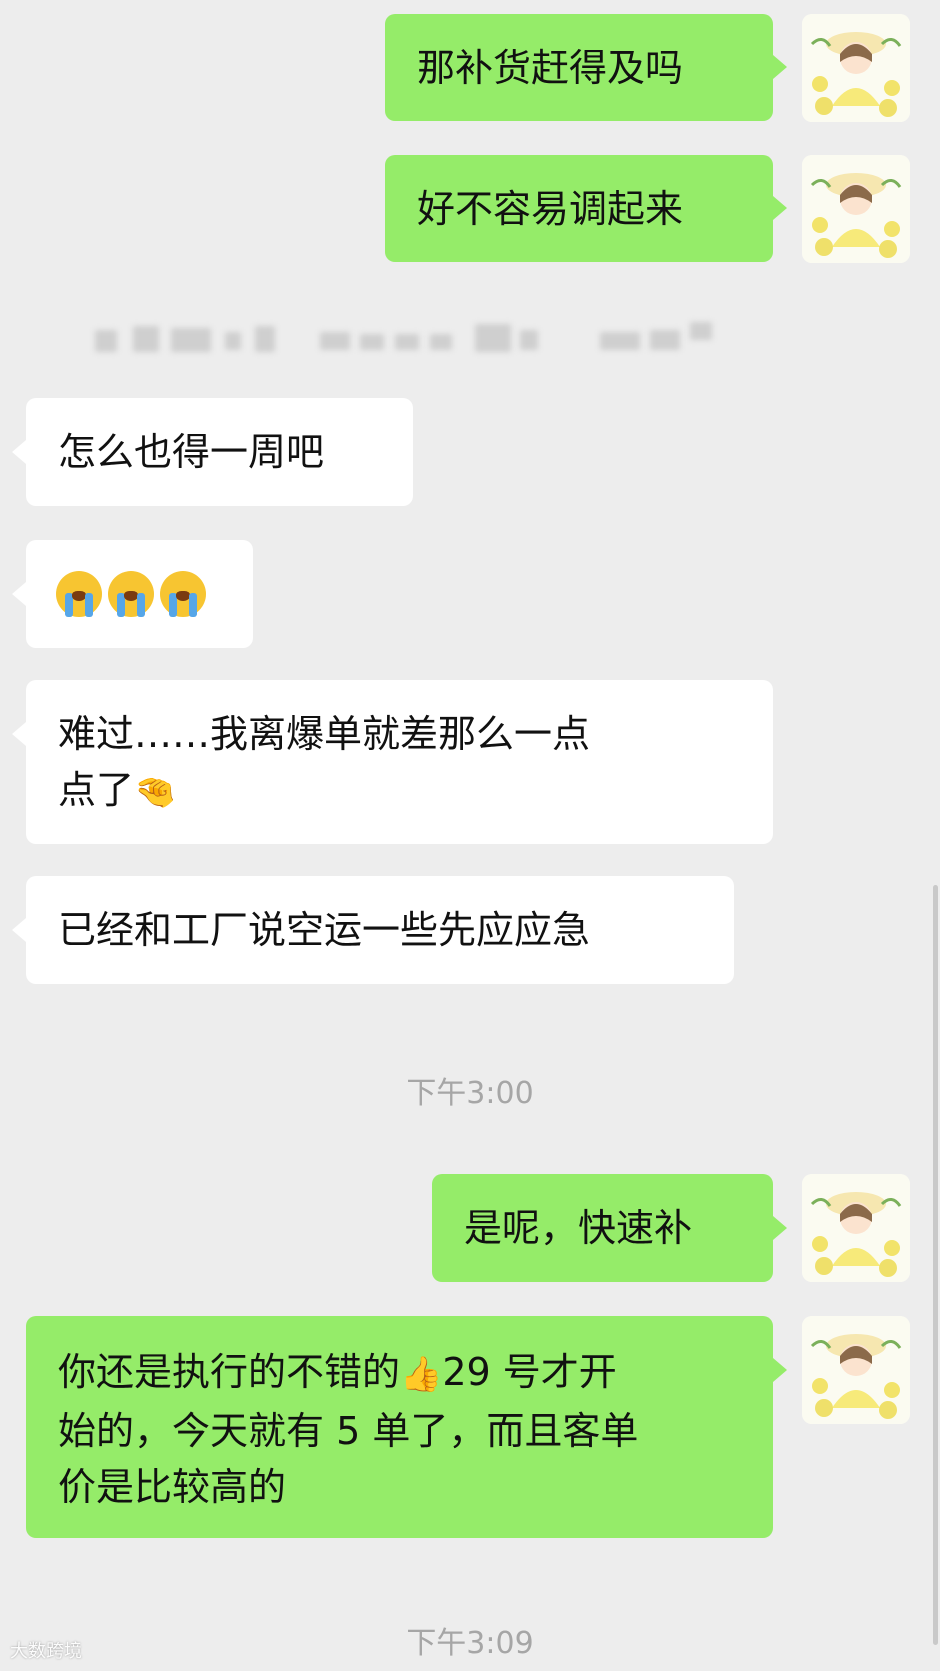 The width and height of the screenshot is (940, 1671). I want to click on message-text: 是呢，快速补, so click(578, 1228).